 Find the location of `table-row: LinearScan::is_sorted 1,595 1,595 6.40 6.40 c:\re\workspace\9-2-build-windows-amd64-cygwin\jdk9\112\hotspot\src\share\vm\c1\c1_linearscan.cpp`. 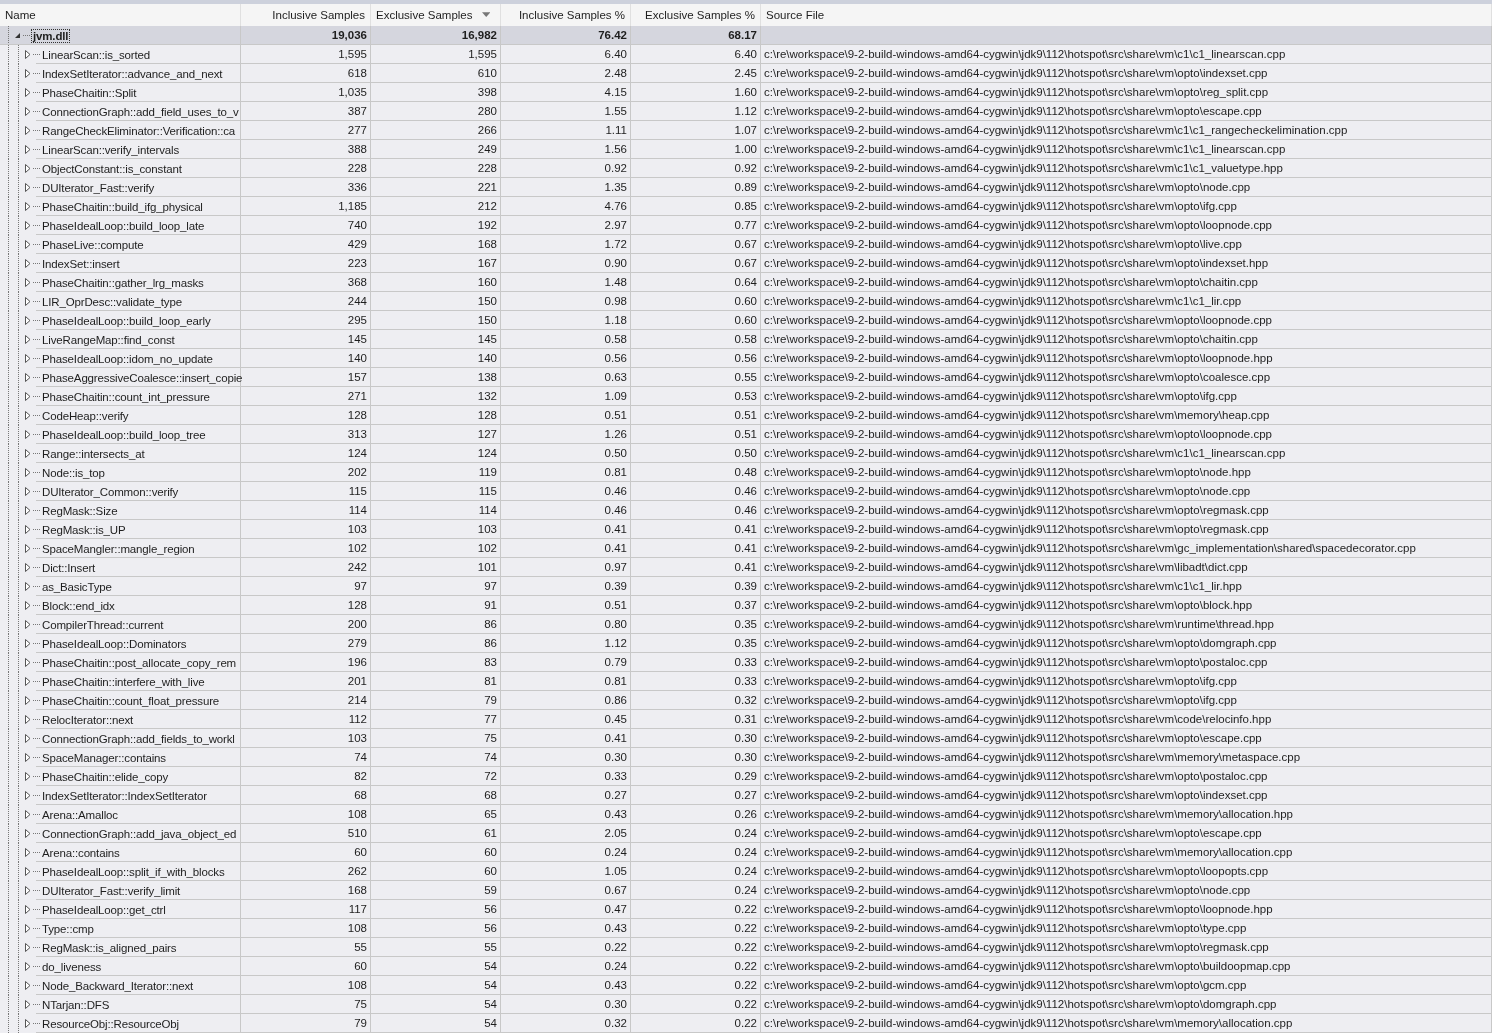

table-row: LinearScan::is_sorted 1,595 1,595 6.40 6.40 c:\re\workspace\9-2-build-windows-amd64-cygwin\jdk9\112\hotspot\src\share\vm\c1\c1_linearscan.cpp is located at coordinates (746, 54).